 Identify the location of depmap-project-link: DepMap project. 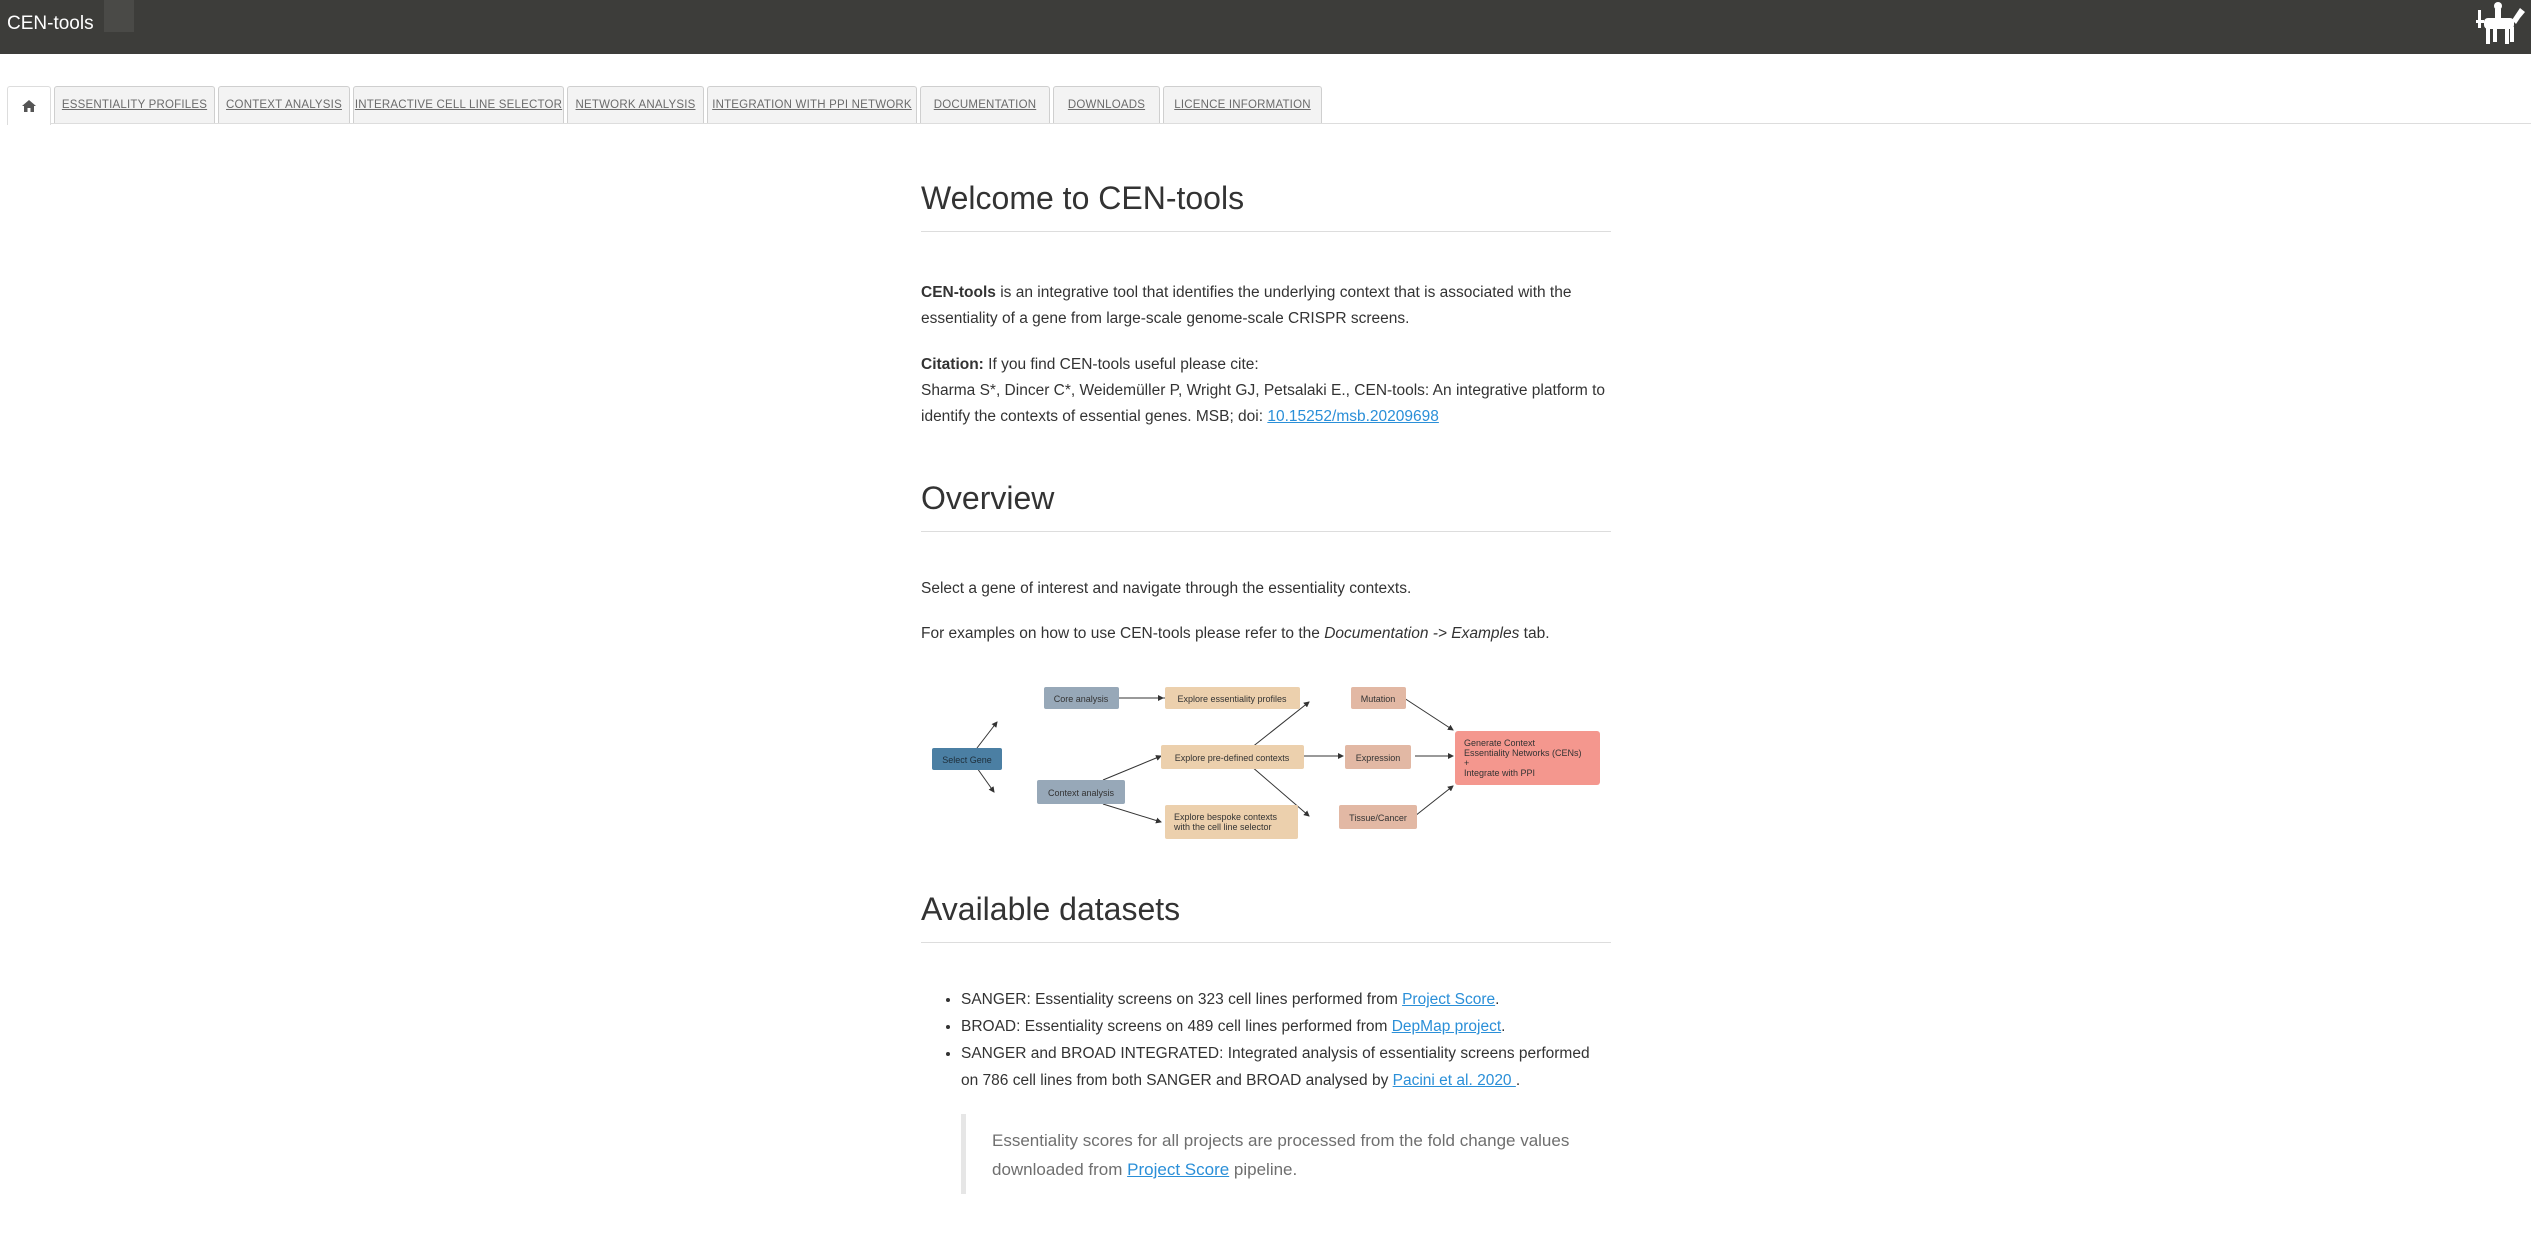
(1446, 1026).